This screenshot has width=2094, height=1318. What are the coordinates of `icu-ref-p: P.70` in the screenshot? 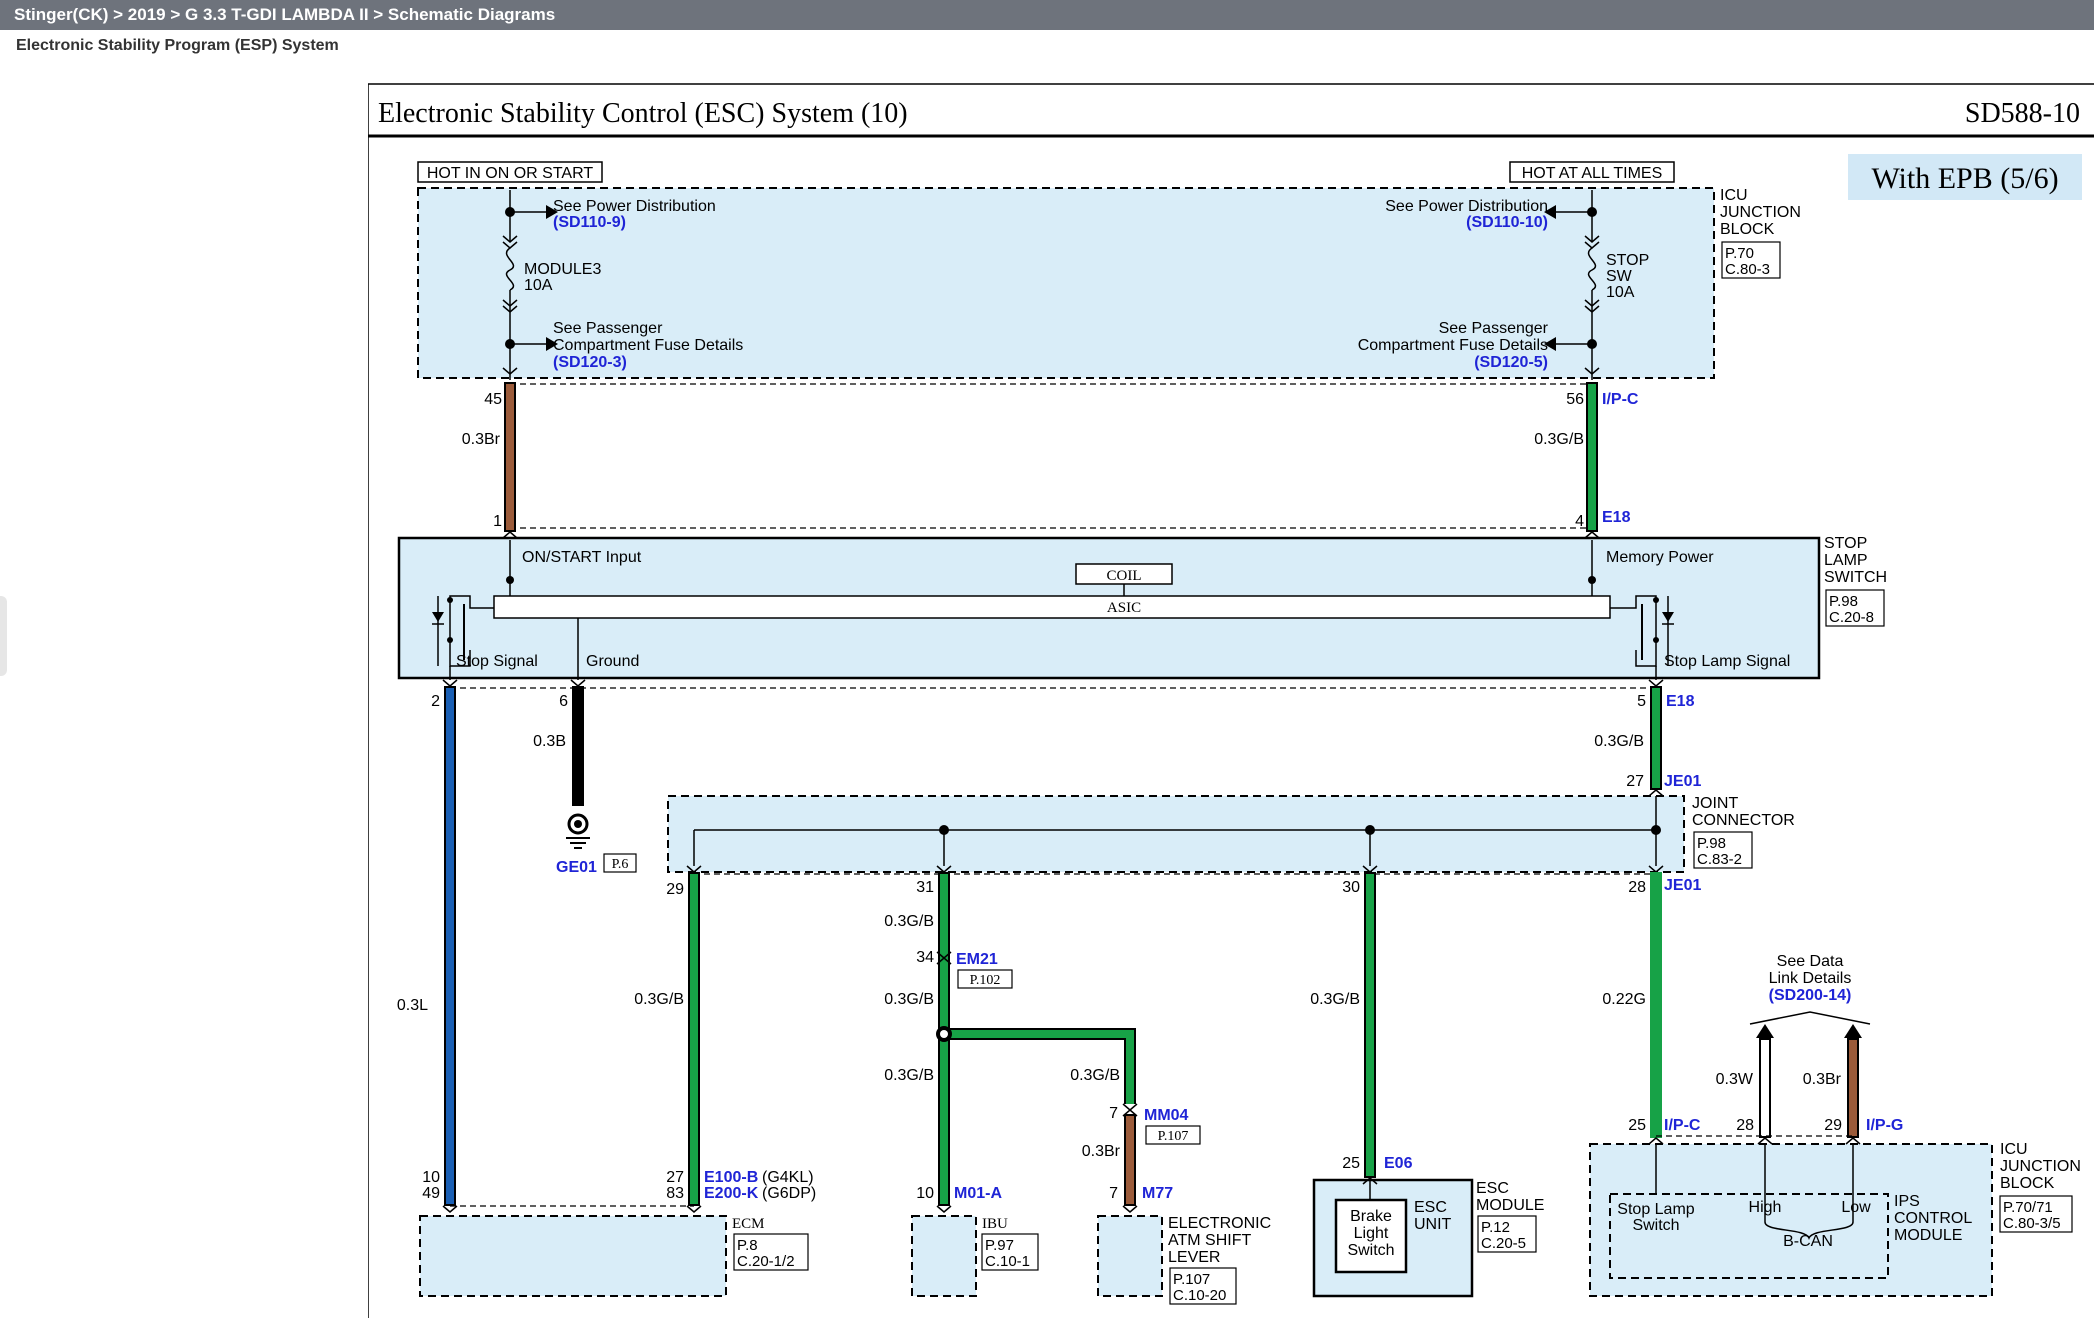 It's located at (1739, 253).